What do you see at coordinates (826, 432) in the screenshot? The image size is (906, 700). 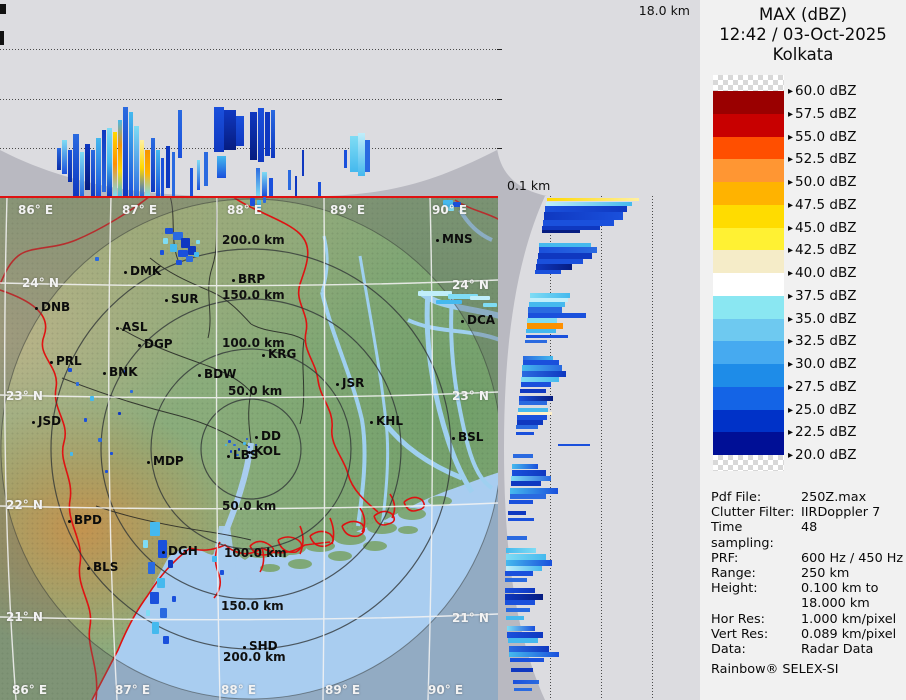 I see `level-text: 22.5 dBZ` at bounding box center [826, 432].